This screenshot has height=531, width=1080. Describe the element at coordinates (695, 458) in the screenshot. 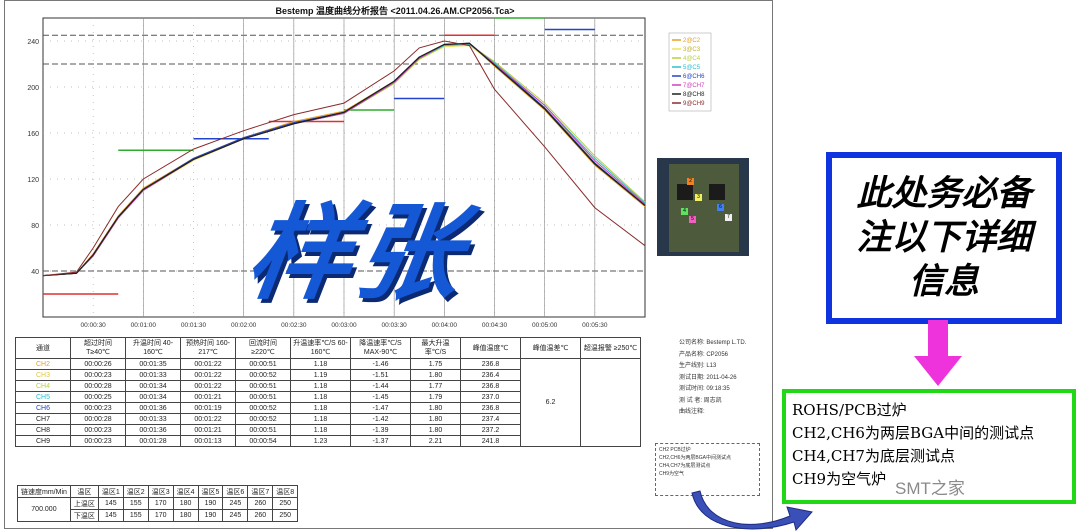

I see `note-line: CH2,CH6为两层BGA中间测试点` at that location.